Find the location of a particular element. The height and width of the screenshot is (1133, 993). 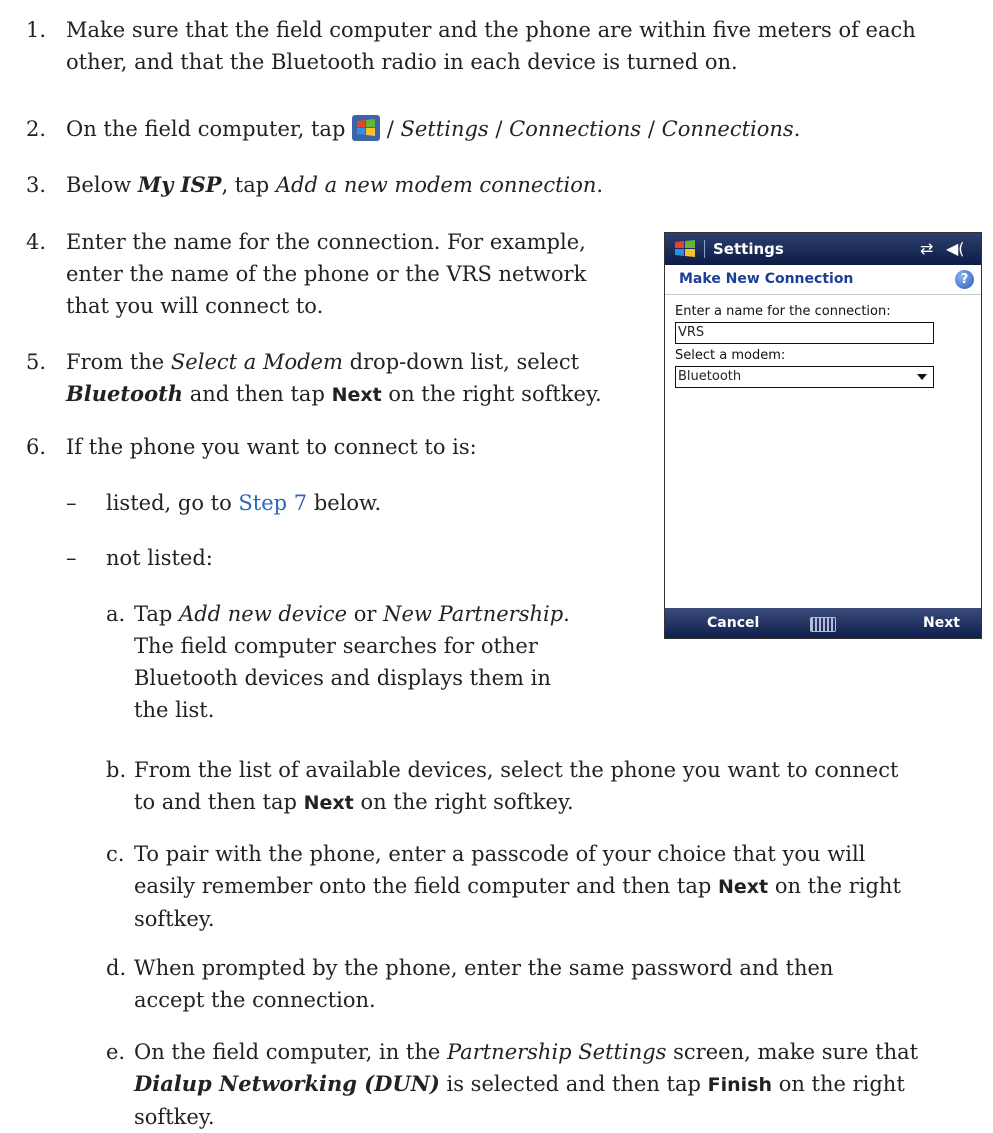

substep-letter: a. is located at coordinates (116, 614).